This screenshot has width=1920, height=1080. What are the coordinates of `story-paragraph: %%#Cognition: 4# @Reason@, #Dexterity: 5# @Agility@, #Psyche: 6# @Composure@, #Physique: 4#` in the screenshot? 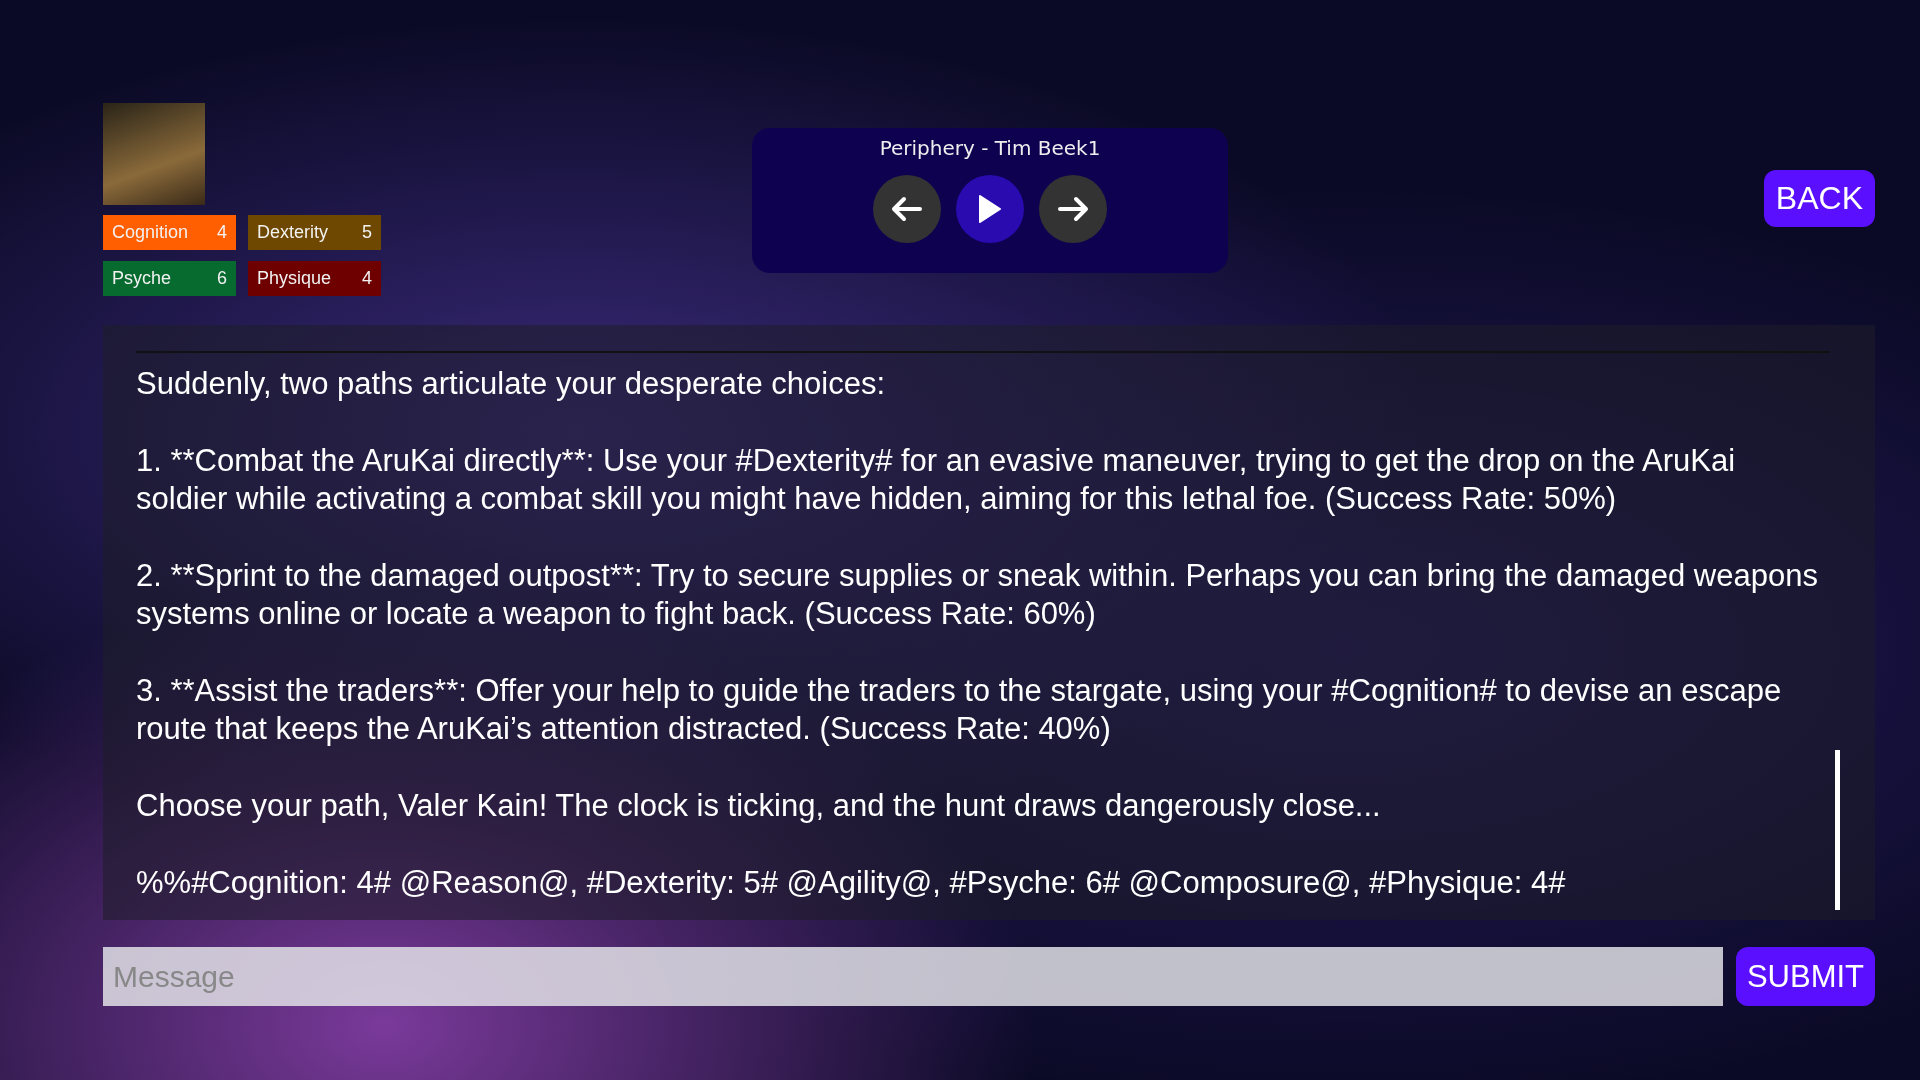 It's located at (851, 883).